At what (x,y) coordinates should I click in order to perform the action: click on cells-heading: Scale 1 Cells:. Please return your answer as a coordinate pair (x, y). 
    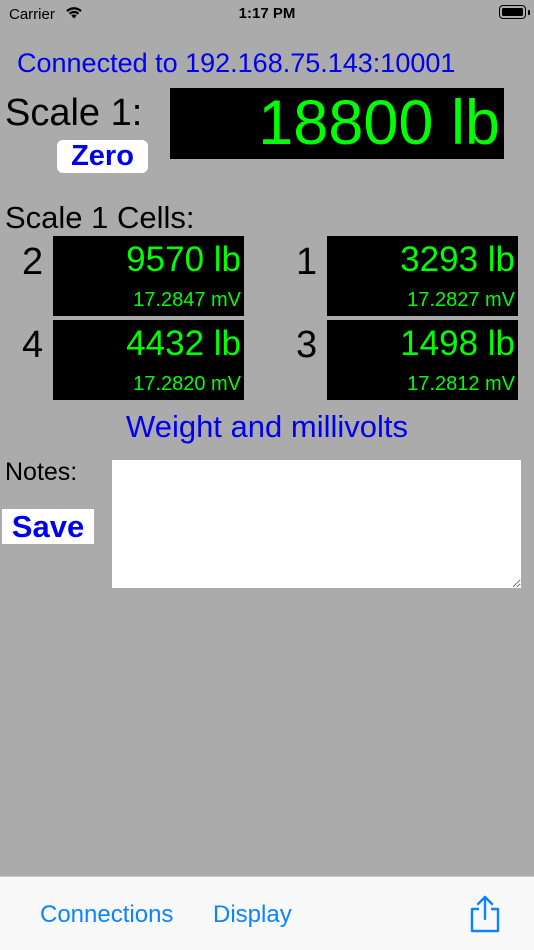
    Looking at the image, I should click on (100, 217).